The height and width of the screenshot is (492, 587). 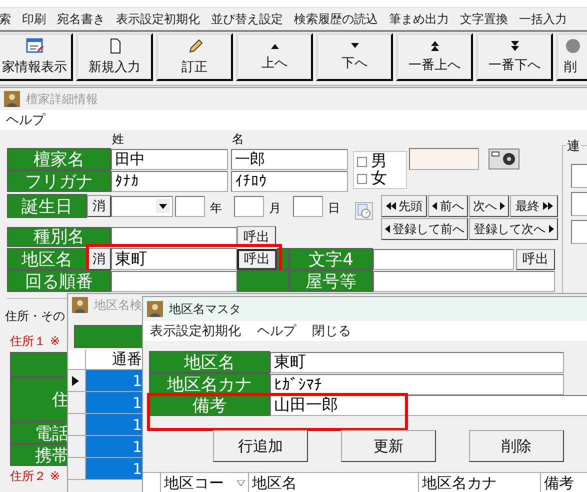 What do you see at coordinates (515, 46) in the screenshot?
I see `double-down-icon` at bounding box center [515, 46].